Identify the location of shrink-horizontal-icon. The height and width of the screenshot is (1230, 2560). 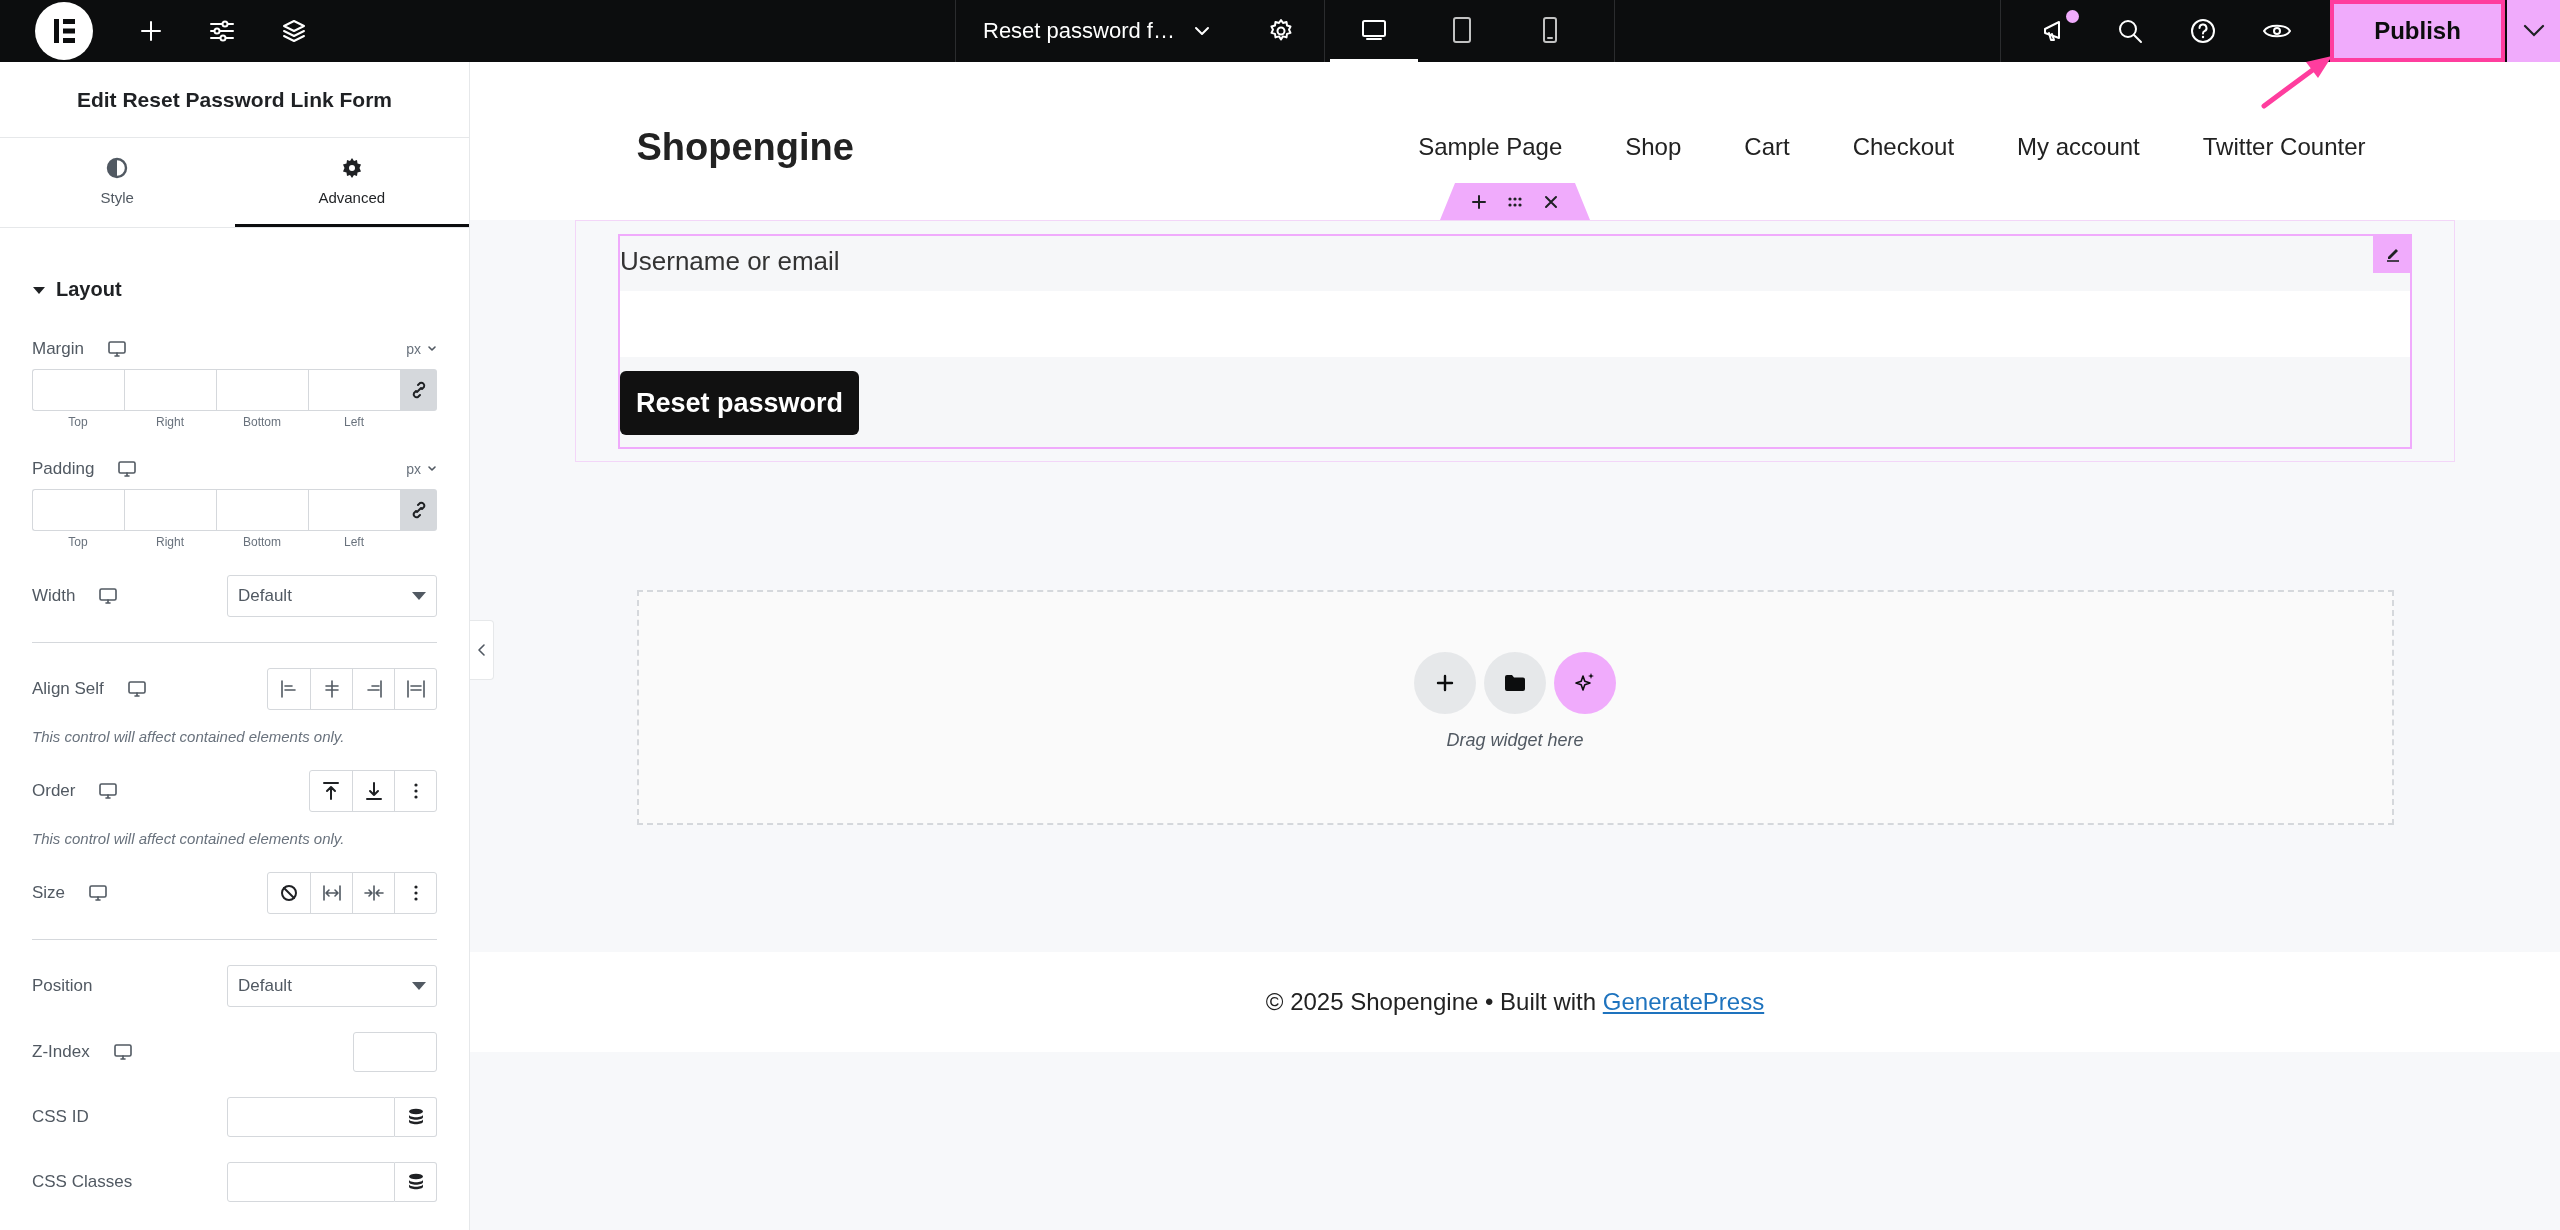
(373, 893).